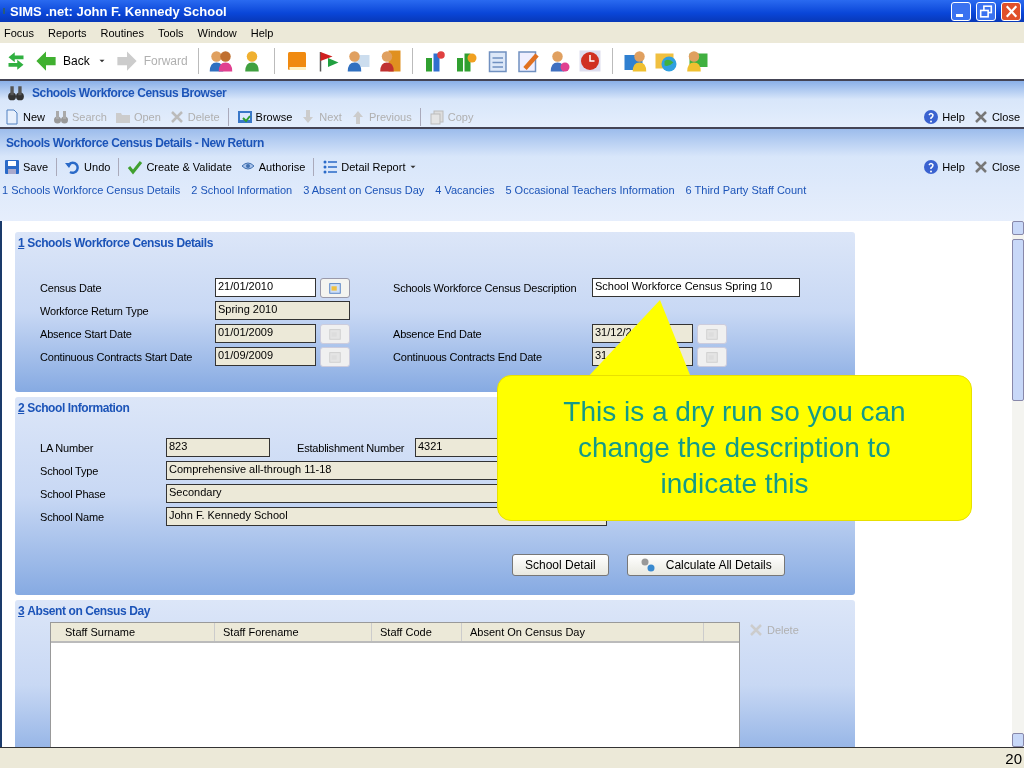 Image resolution: width=1024 pixels, height=768 pixels. I want to click on scroll-down-button, so click(1018, 740).